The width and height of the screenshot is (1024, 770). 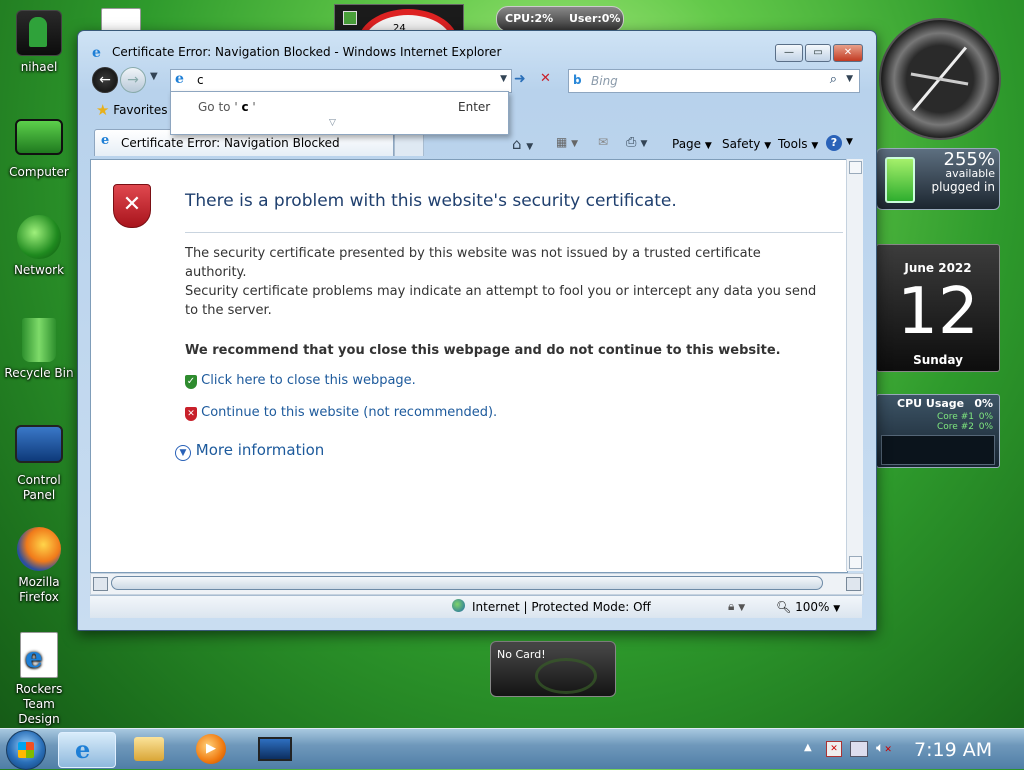 I want to click on goto-suffix: ', so click(x=254, y=107).